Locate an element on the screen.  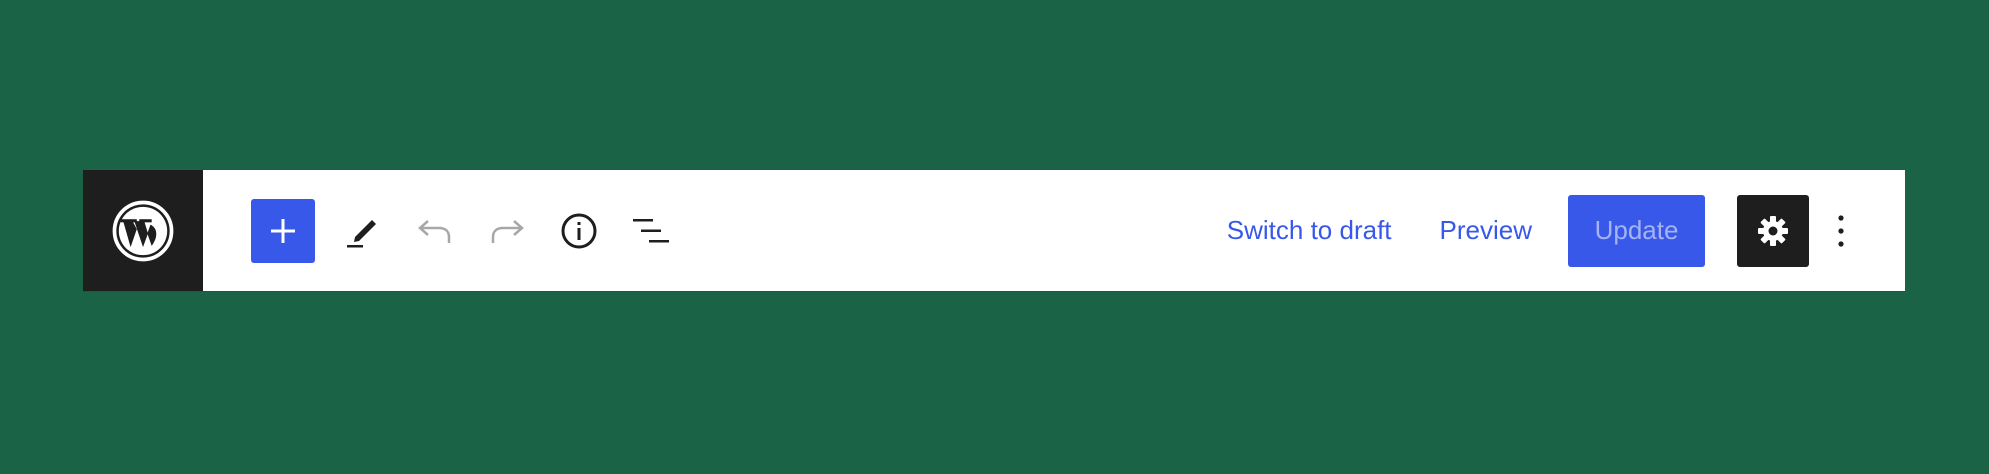
right-tools-group: Switch to draft Preview Update is located at coordinates (1536, 230).